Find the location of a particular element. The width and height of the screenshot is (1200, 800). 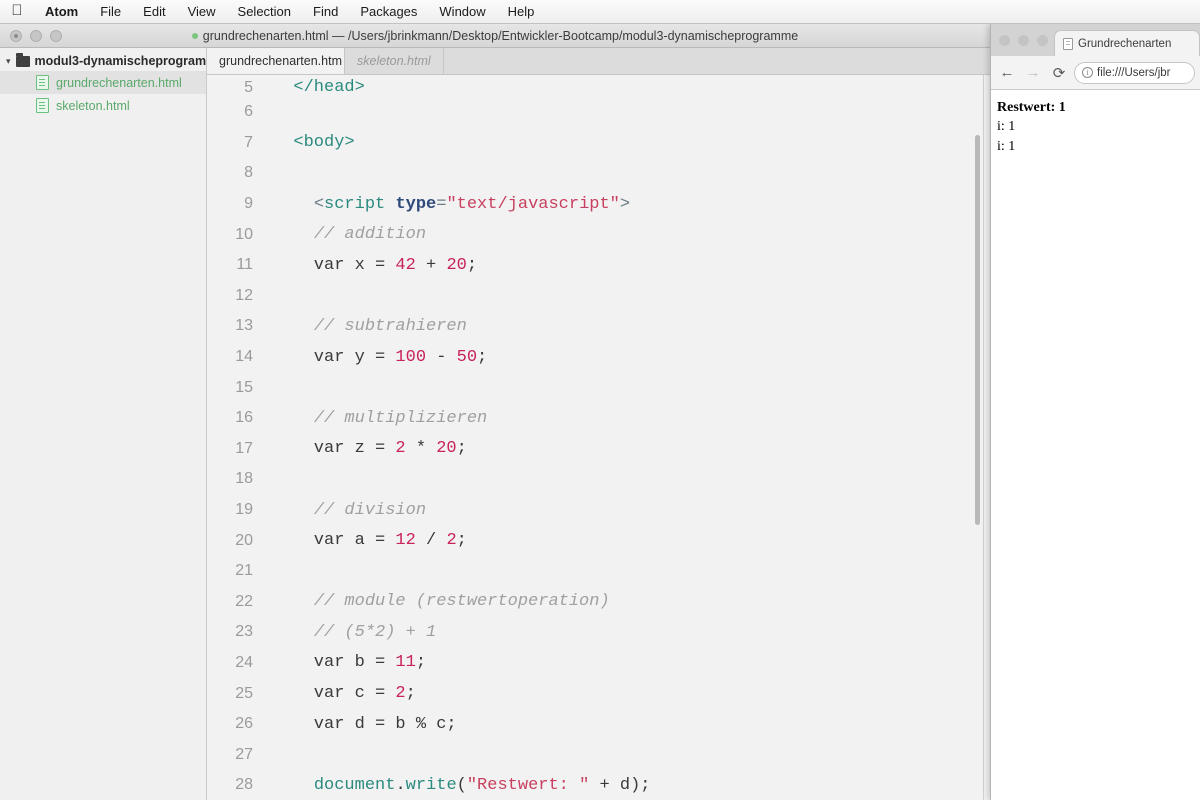

code-line: 28 document.write("Restwert: " + d); is located at coordinates (598, 785).